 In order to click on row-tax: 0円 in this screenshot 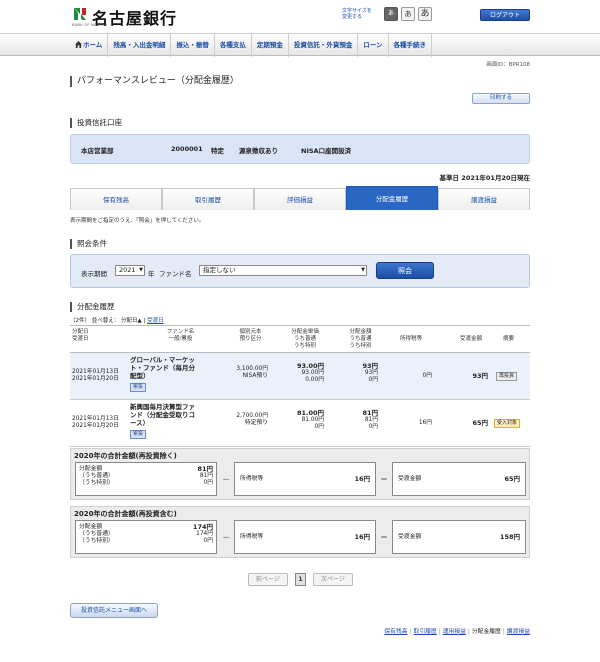, I will do `click(427, 376)`.